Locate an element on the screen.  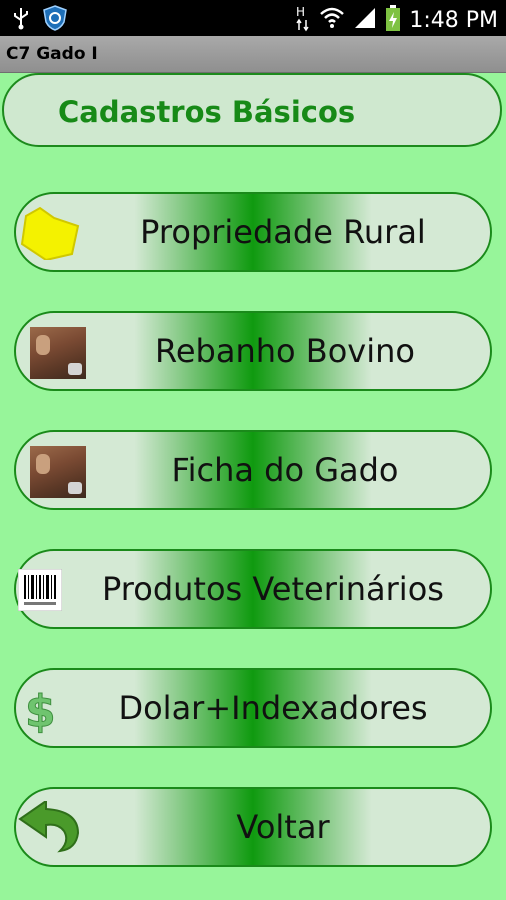
rebanho-bovino-label: Rebanho Bovino is located at coordinates (285, 351).